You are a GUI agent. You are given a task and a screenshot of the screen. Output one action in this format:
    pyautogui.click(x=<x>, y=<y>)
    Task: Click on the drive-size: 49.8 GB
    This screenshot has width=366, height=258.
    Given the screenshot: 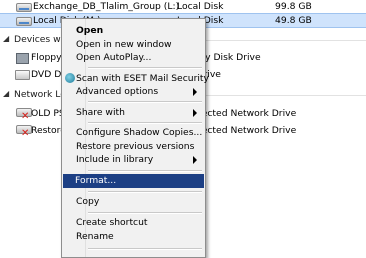 What is the action you would take?
    pyautogui.click(x=293, y=20)
    